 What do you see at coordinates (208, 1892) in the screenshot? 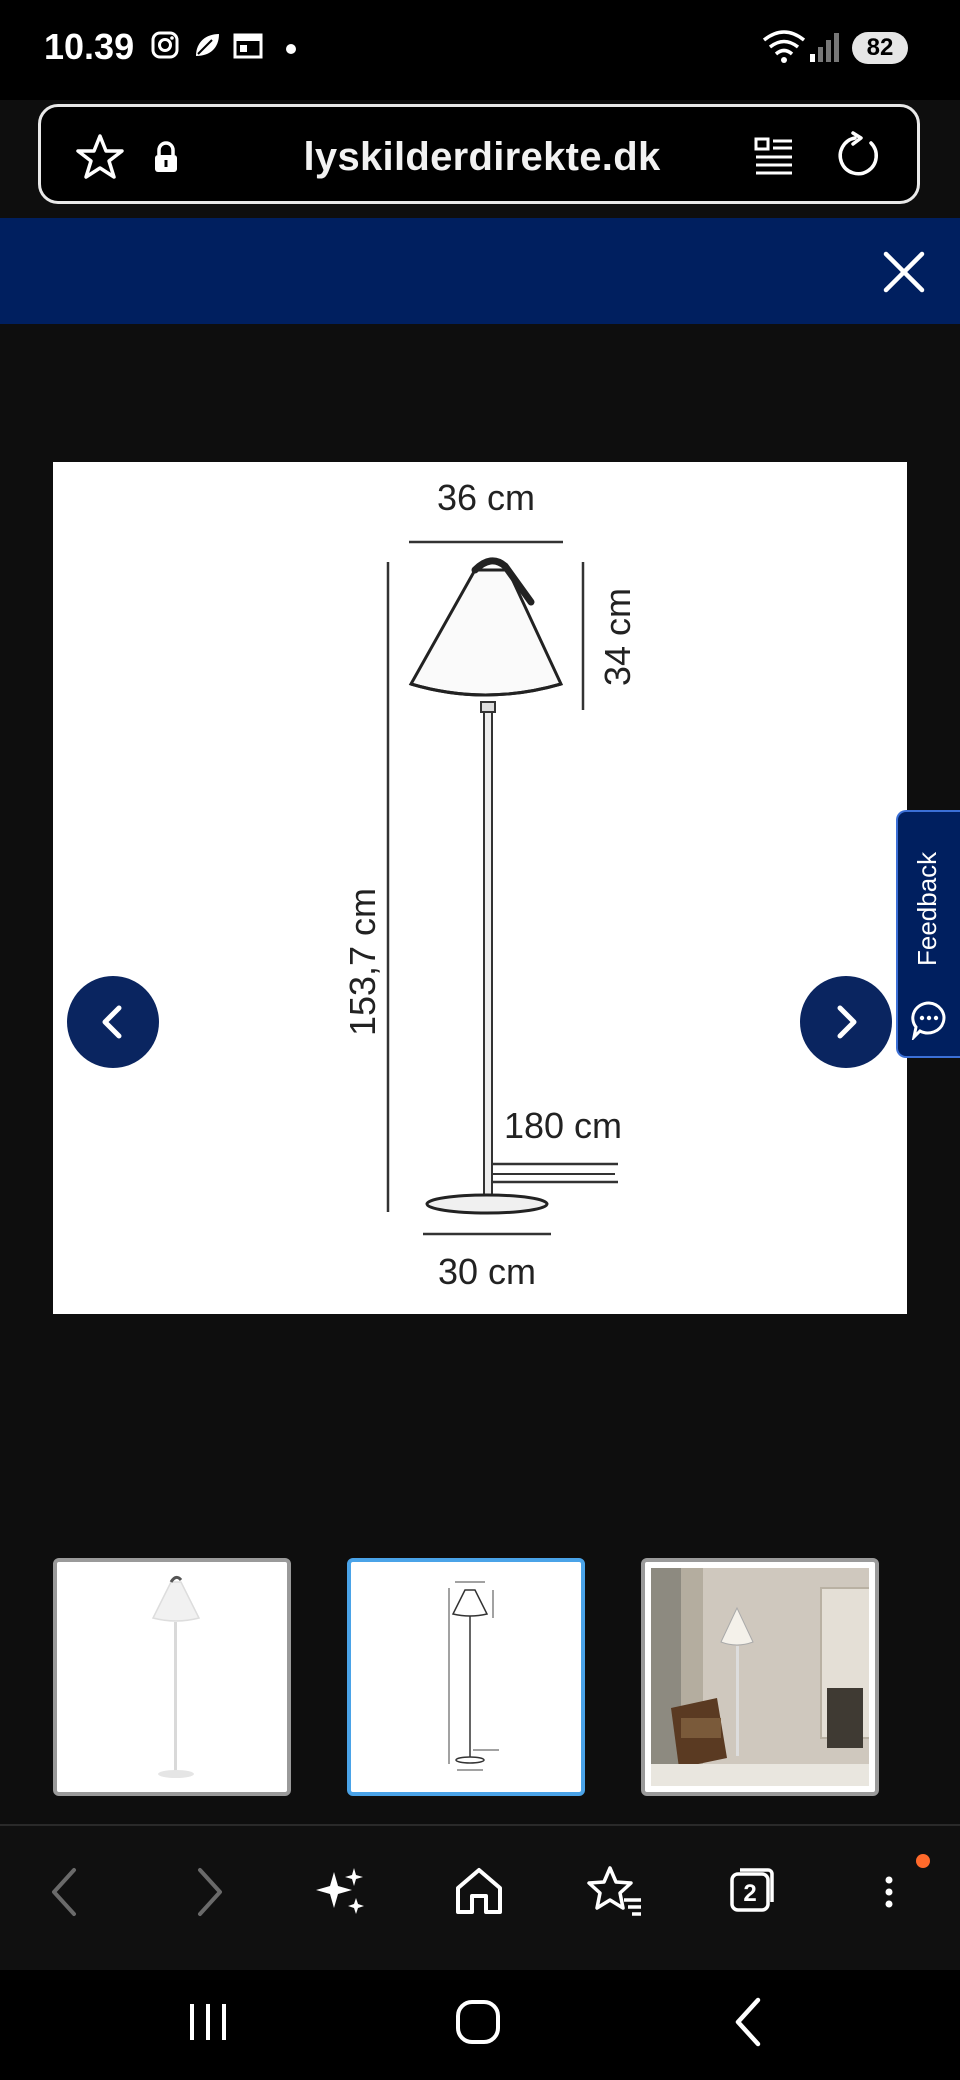
I see `forward-arrow-icon` at bounding box center [208, 1892].